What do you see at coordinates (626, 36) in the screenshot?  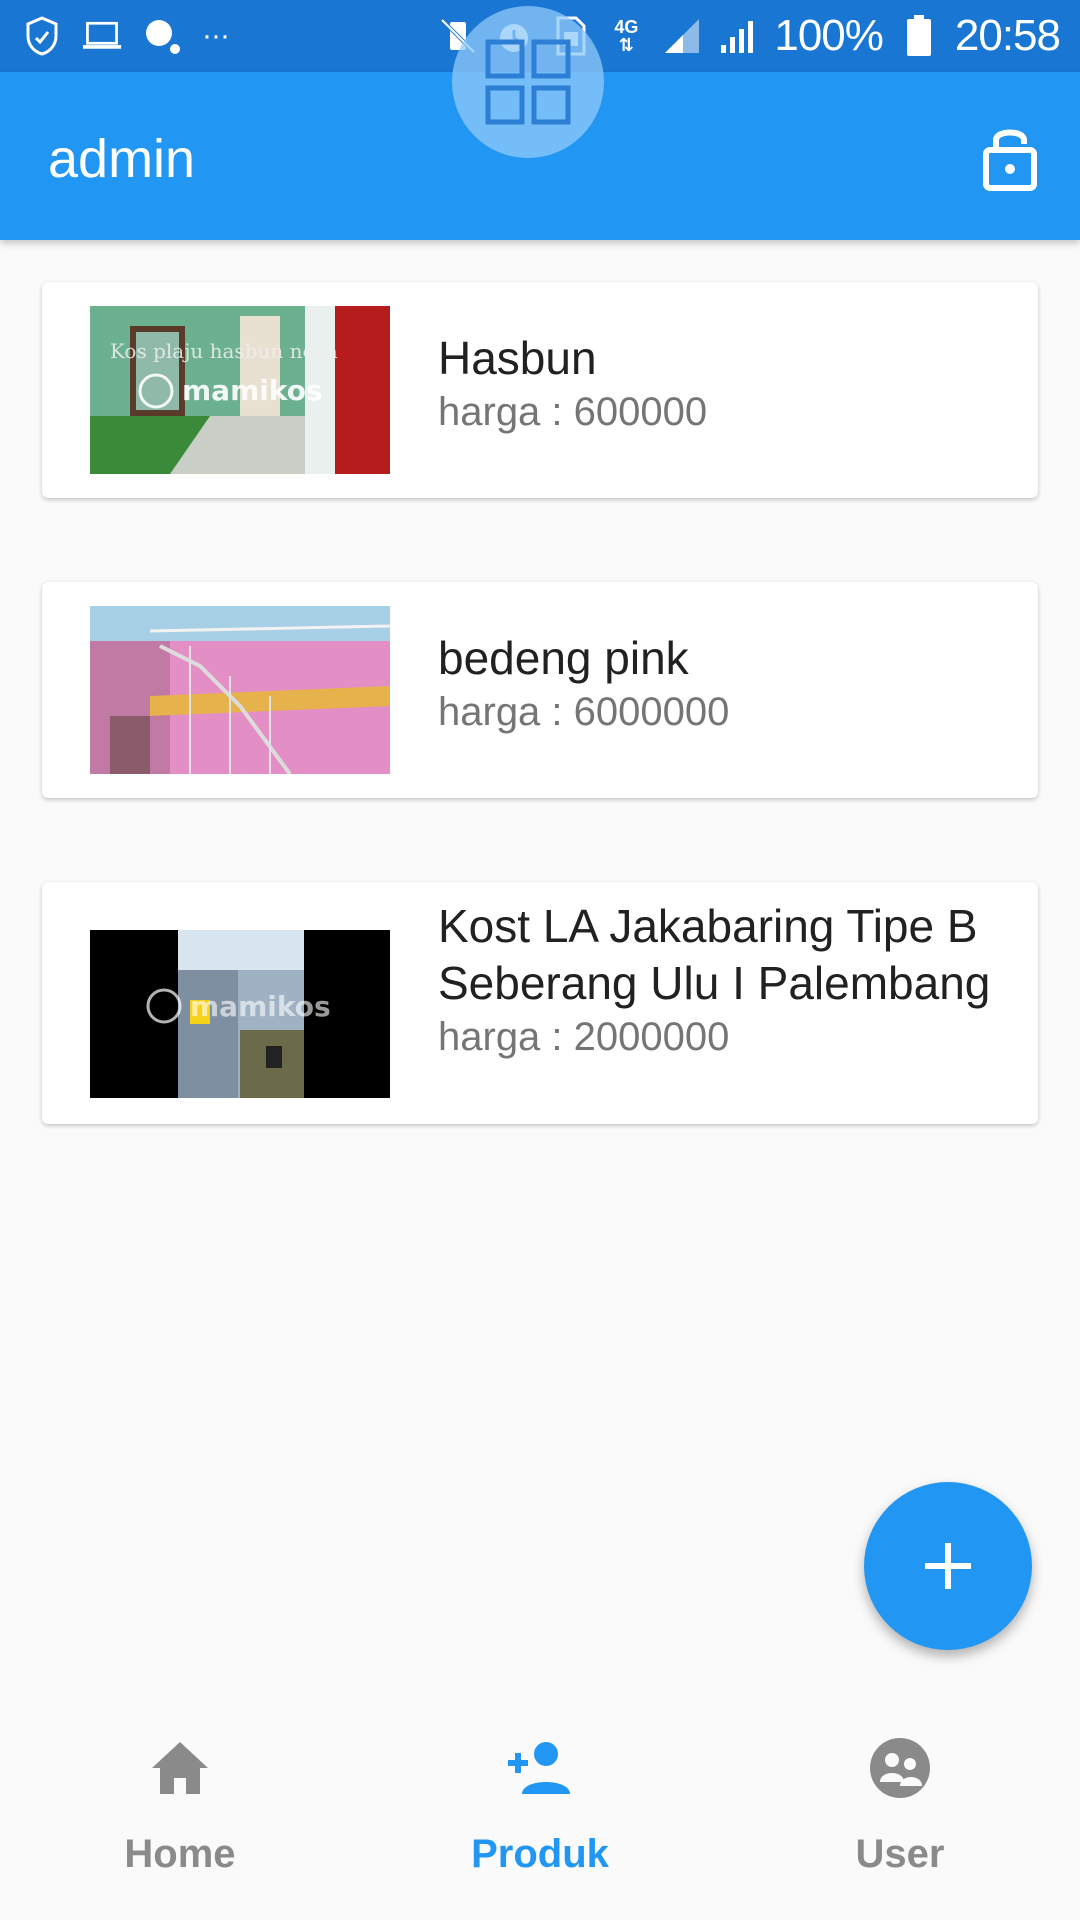 I see `network-type-icon: 4G ⇅` at bounding box center [626, 36].